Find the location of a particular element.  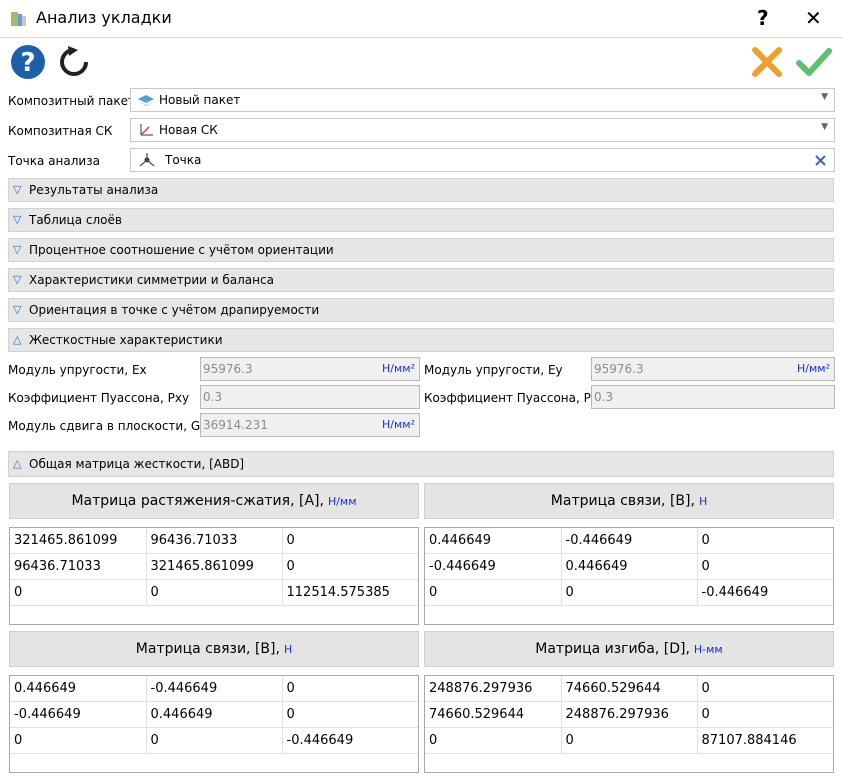

ex-label: Модуль упругости, Ex is located at coordinates (77, 370).